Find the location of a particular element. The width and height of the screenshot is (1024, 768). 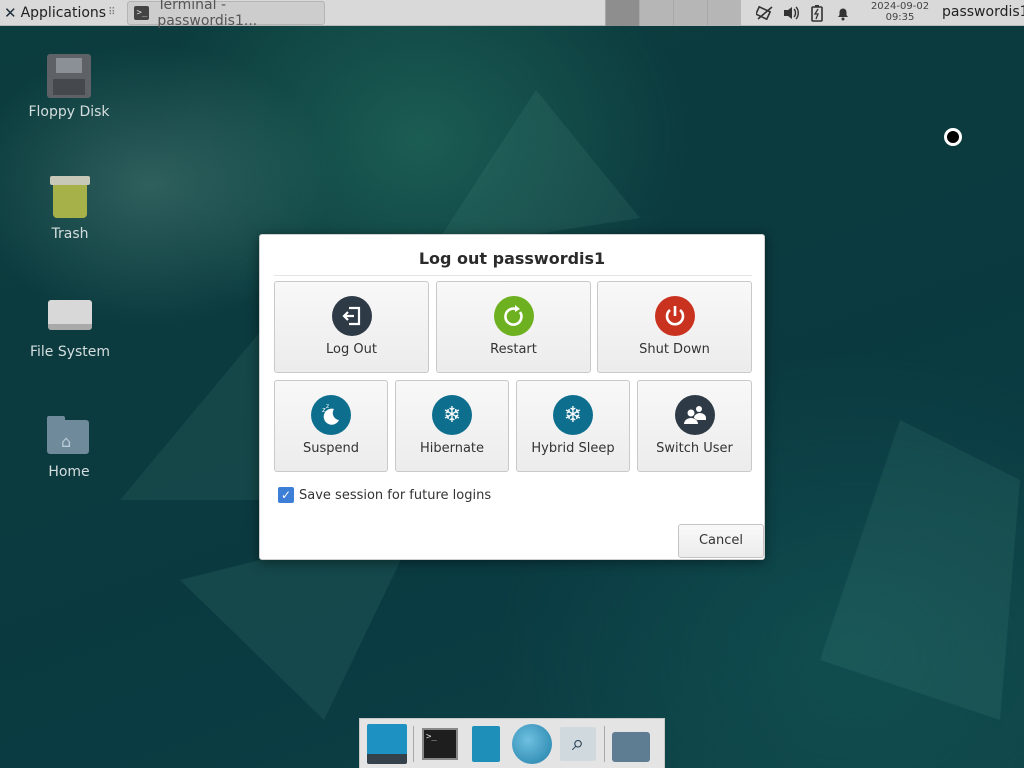

save-session-row: ✓ Save session for future logins is located at coordinates (384, 495).